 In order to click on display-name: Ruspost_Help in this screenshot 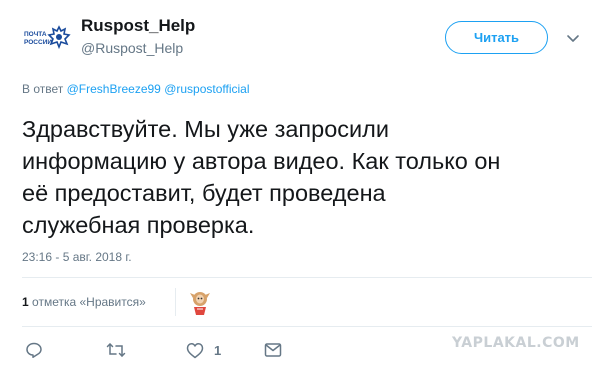, I will do `click(138, 26)`.